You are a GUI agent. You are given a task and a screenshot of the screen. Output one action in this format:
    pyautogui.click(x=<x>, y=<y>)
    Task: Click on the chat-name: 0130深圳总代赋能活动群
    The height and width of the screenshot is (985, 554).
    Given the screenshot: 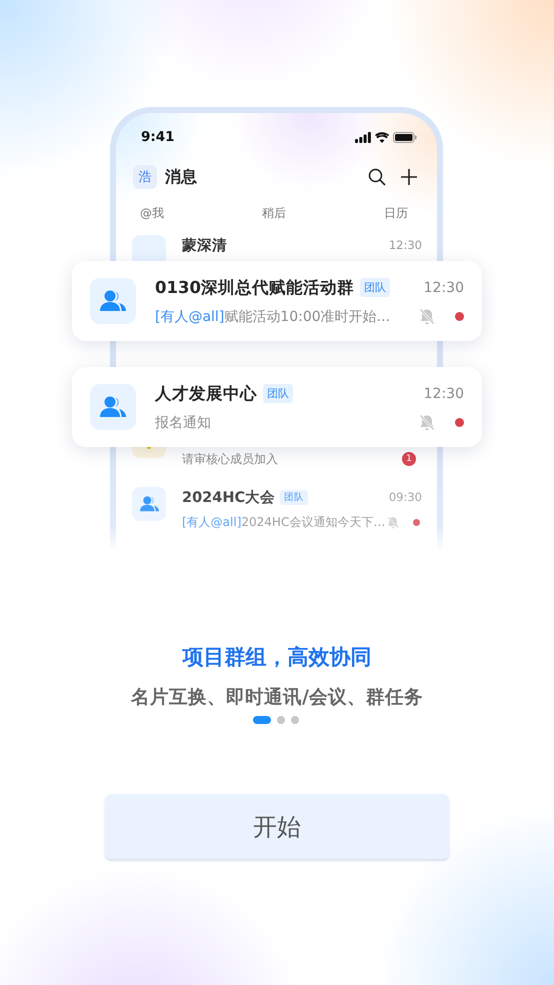 What is the action you would take?
    pyautogui.click(x=254, y=287)
    